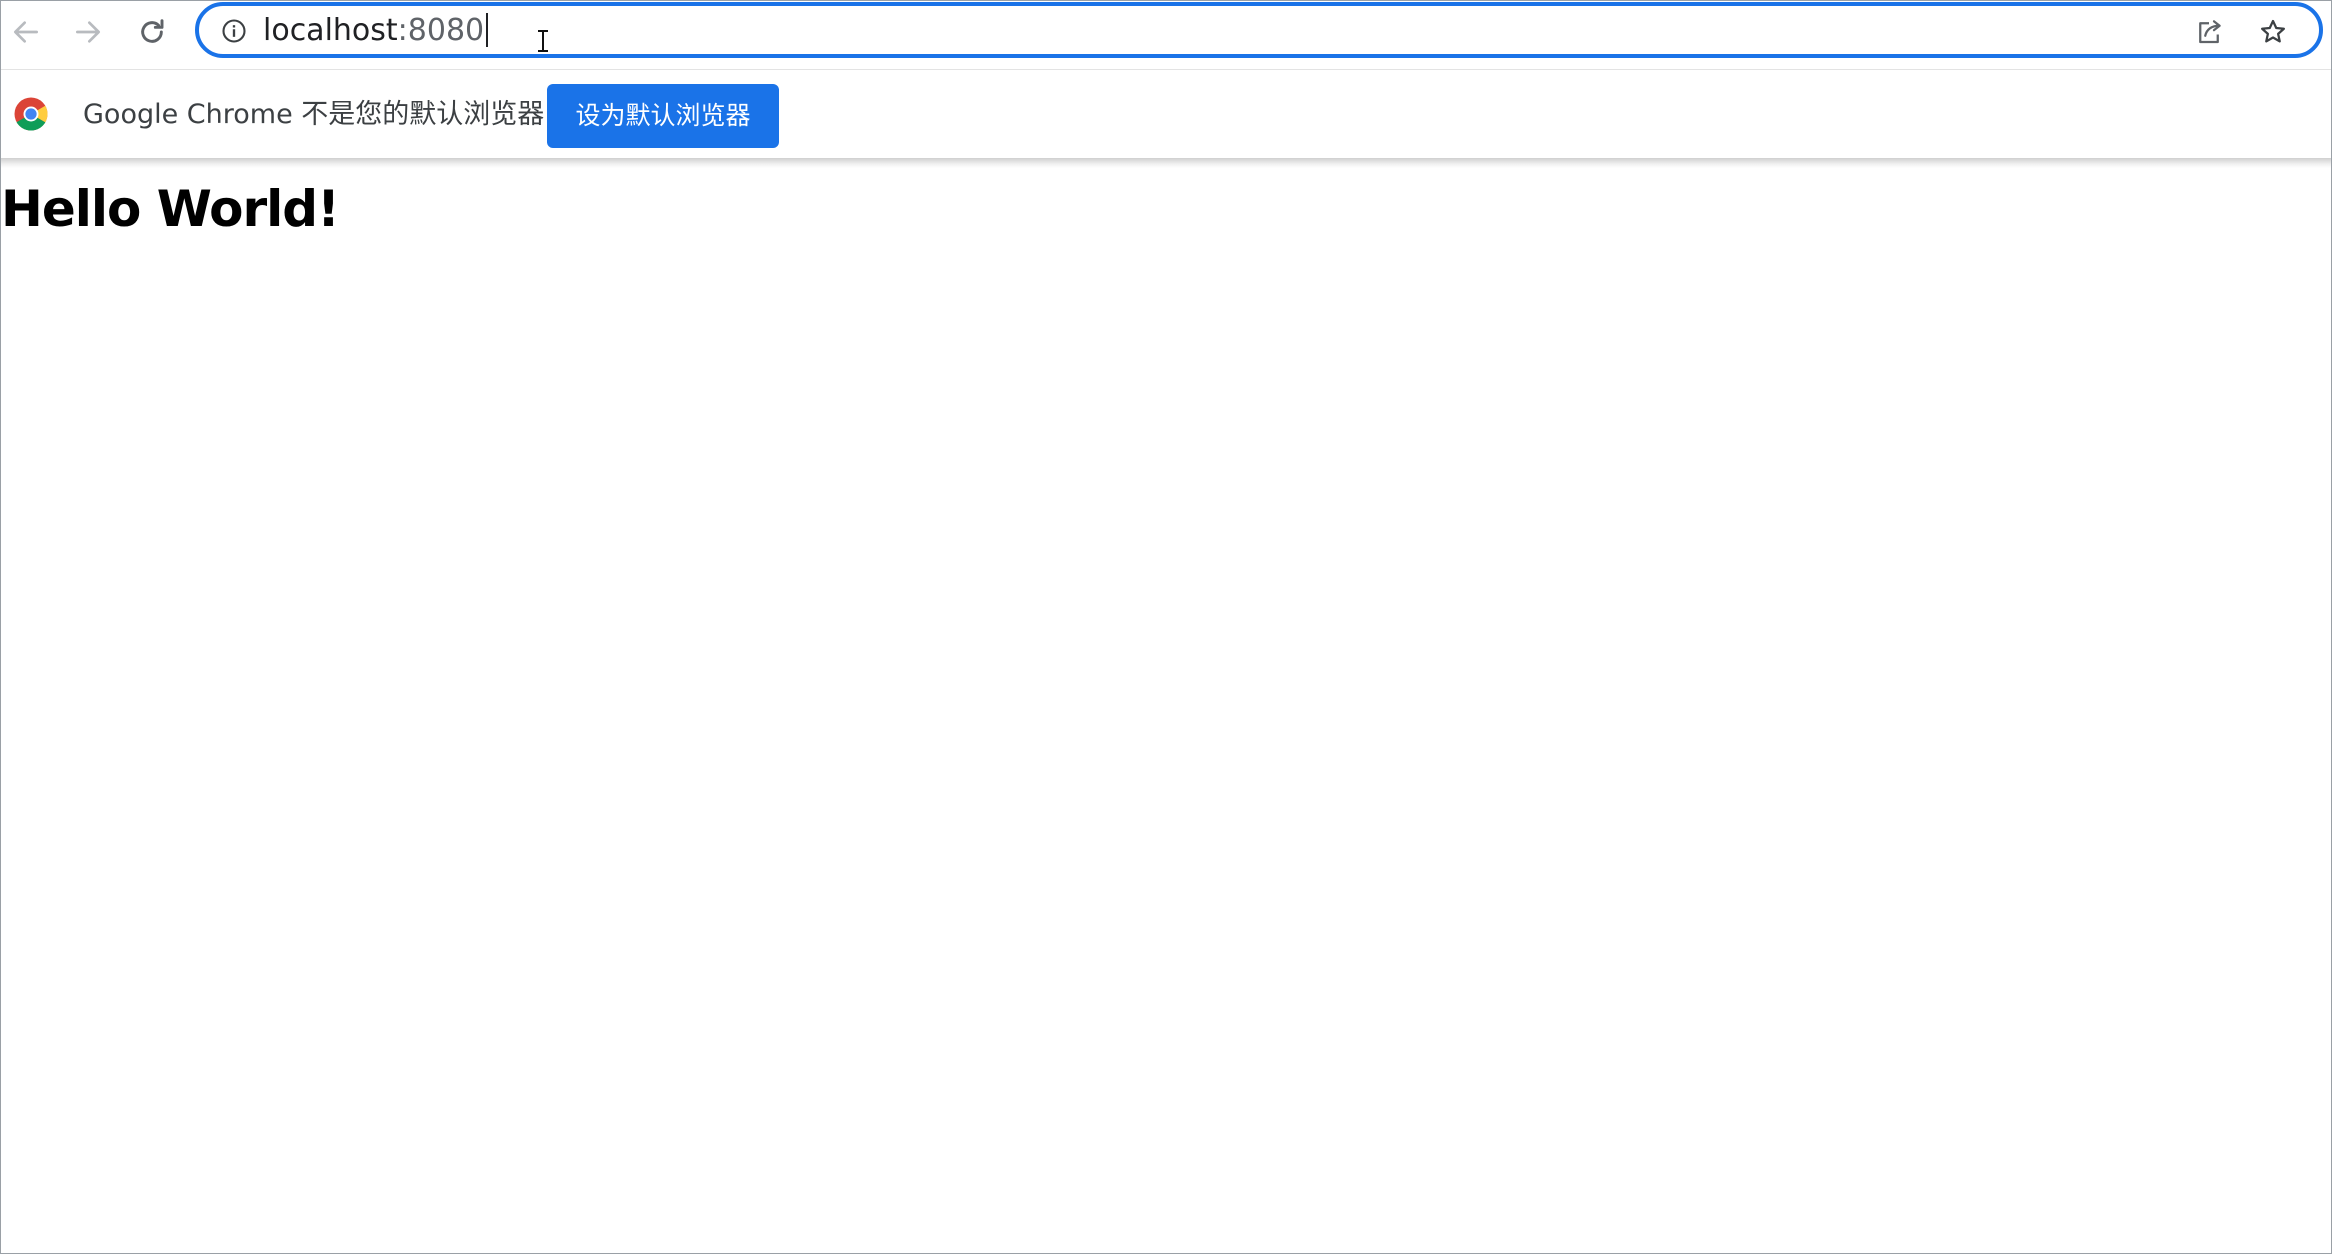 The width and height of the screenshot is (2332, 1254). Describe the element at coordinates (234, 31) in the screenshot. I see `info-circle-icon` at that location.